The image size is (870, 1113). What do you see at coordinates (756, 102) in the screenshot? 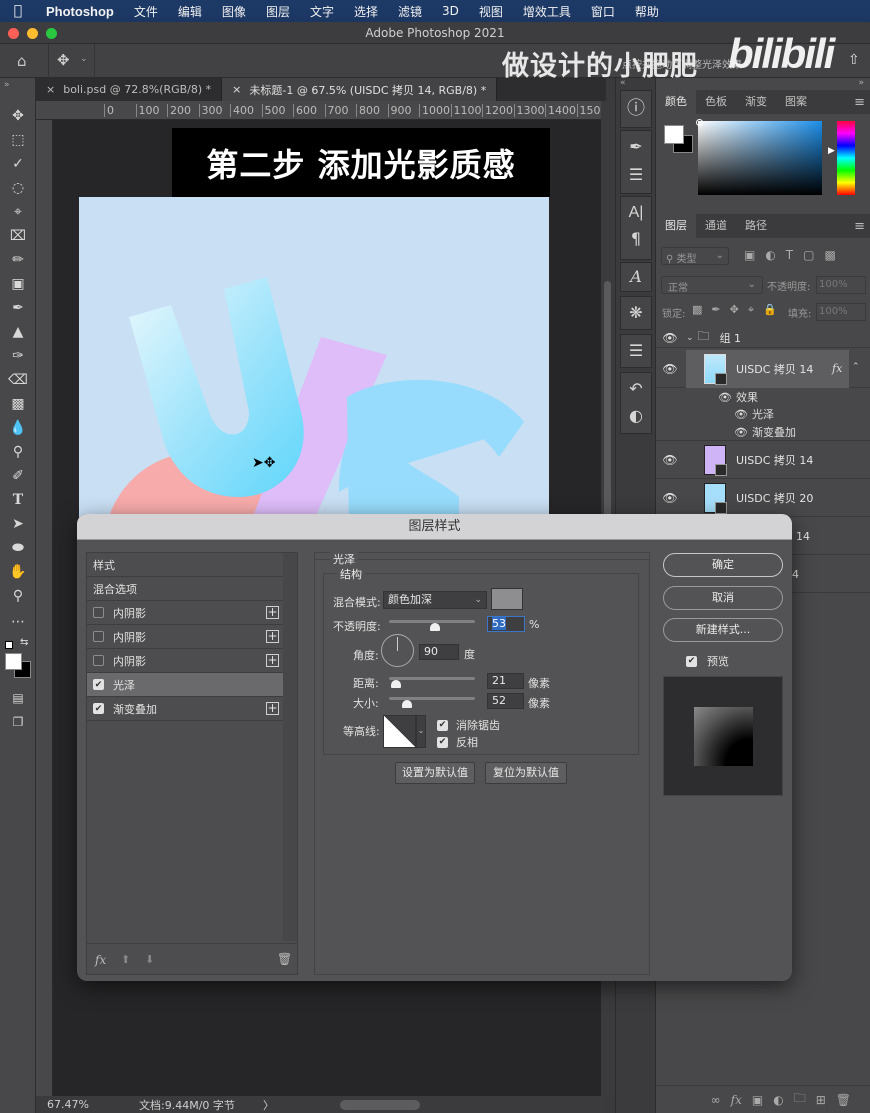
I see `tab-gradients: 渐变` at bounding box center [756, 102].